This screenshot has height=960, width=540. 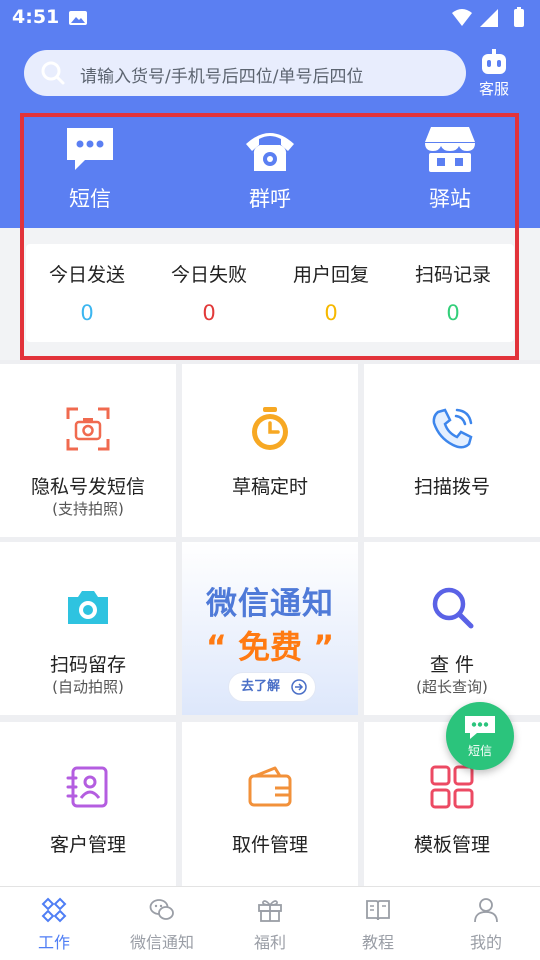 What do you see at coordinates (90, 172) in the screenshot?
I see `quick-action-sms: 短信` at bounding box center [90, 172].